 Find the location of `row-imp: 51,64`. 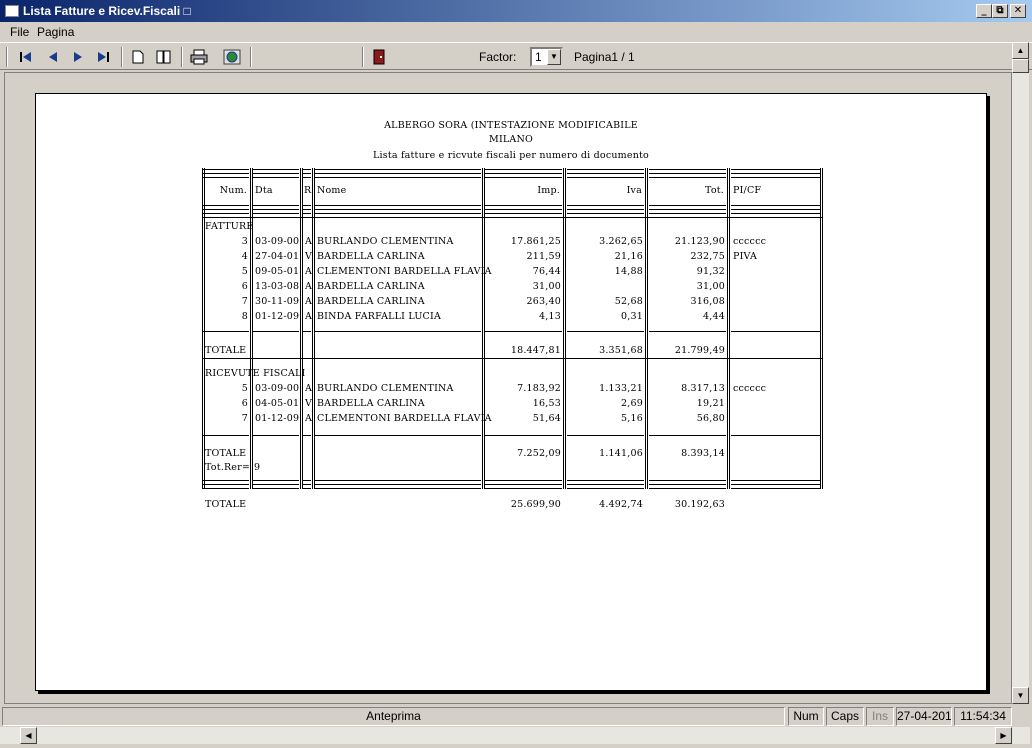

row-imp: 51,64 is located at coordinates (546, 418).